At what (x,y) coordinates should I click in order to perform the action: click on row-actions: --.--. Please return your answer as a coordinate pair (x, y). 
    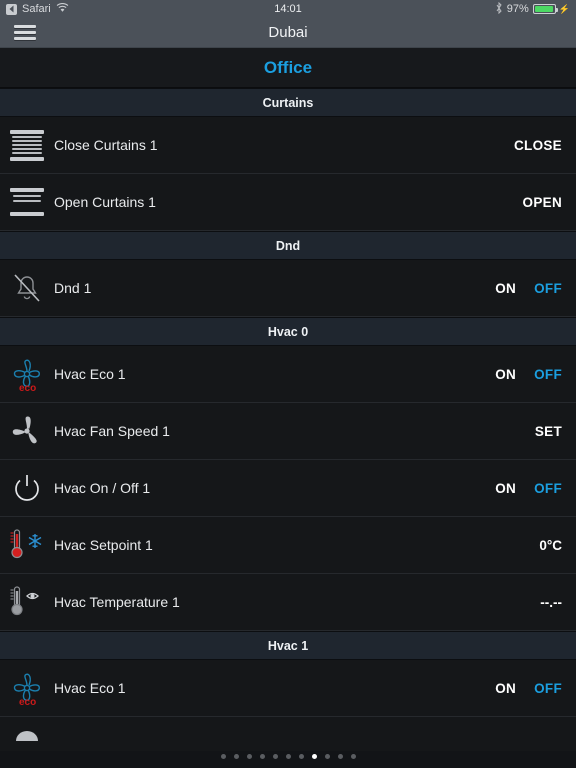
    Looking at the image, I should click on (551, 602).